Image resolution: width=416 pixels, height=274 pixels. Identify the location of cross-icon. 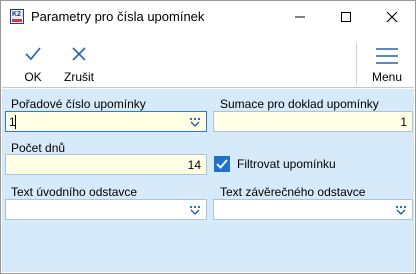
(79, 54).